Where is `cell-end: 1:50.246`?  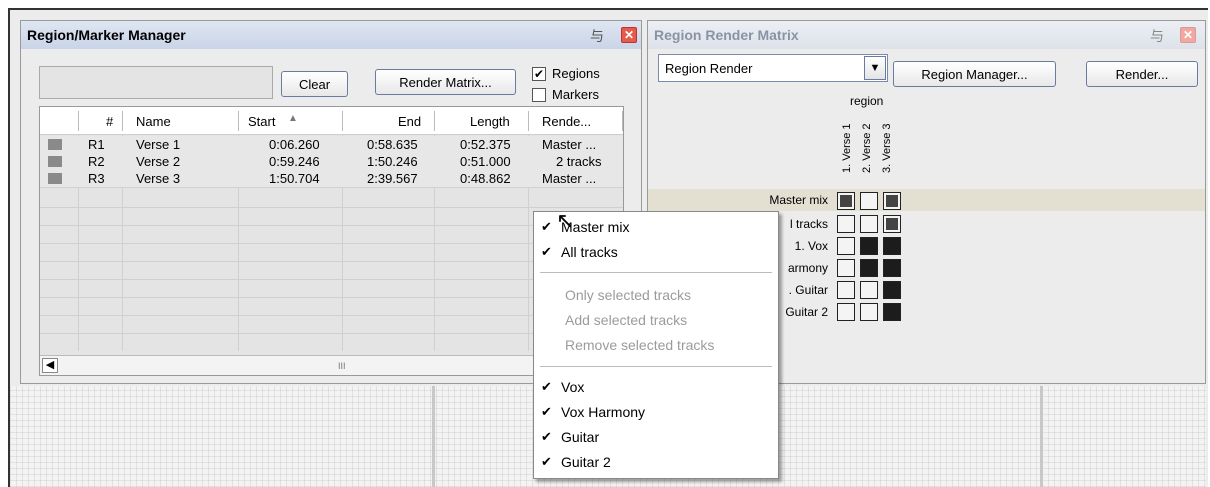 cell-end: 1:50.246 is located at coordinates (392, 161).